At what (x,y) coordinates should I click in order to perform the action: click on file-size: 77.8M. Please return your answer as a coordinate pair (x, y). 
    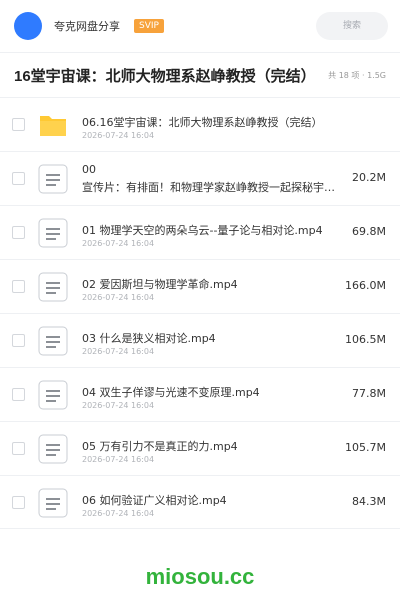
    Looking at the image, I should click on (369, 393).